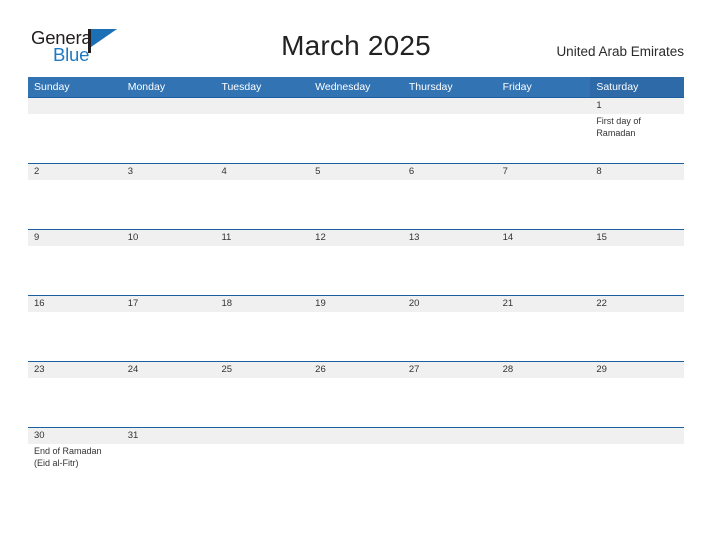  What do you see at coordinates (37, 171) in the screenshot?
I see `day-number: 2` at bounding box center [37, 171].